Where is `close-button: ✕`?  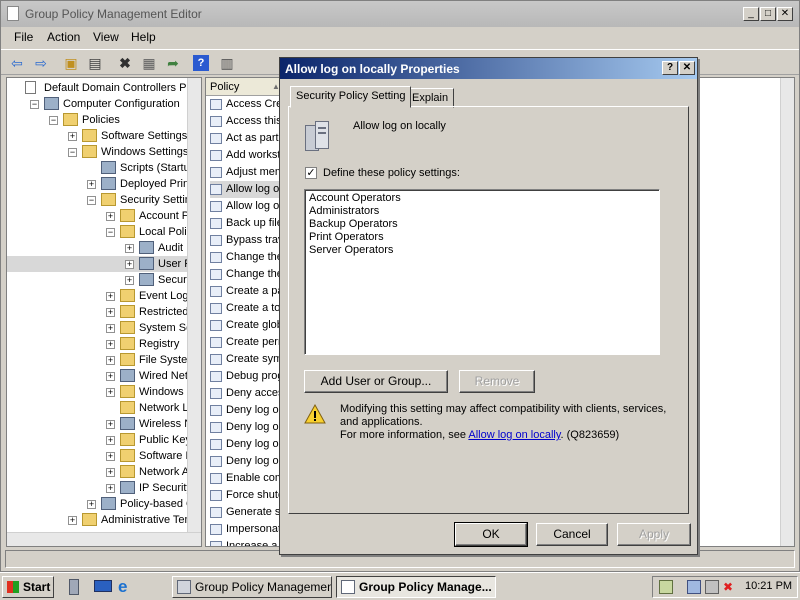
close-button: ✕ is located at coordinates (785, 14).